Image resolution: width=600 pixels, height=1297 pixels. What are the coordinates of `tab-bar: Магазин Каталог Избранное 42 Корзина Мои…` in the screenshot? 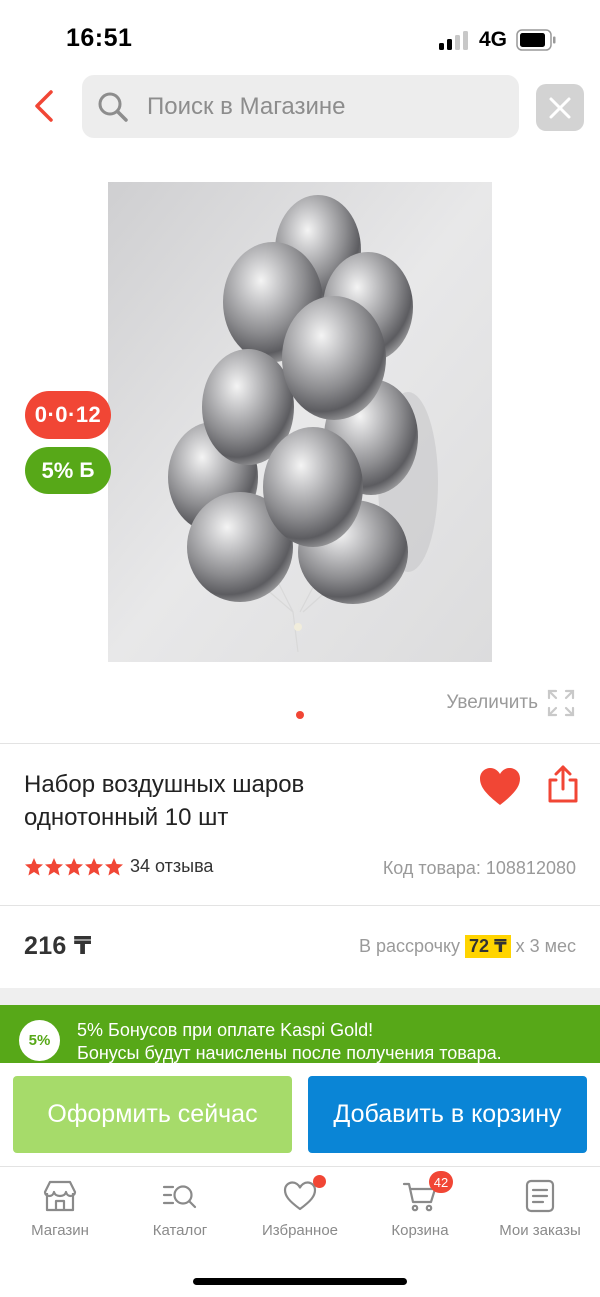 It's located at (300, 1211).